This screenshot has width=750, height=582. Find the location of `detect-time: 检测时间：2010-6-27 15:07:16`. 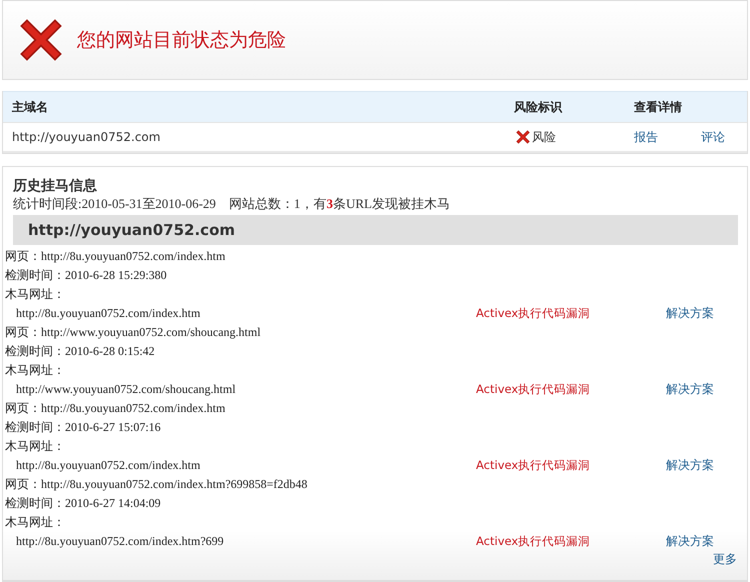

detect-time: 检测时间：2010-6-27 15:07:16 is located at coordinates (83, 427).